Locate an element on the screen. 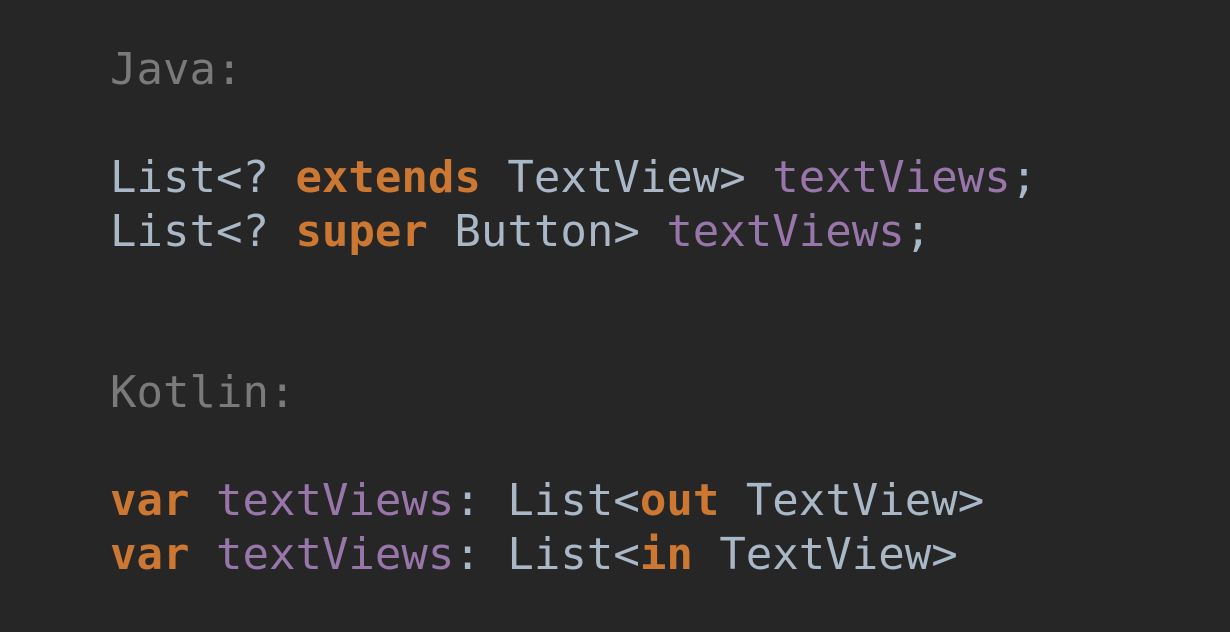  kotlin-header: Kotlin: is located at coordinates (203, 392).